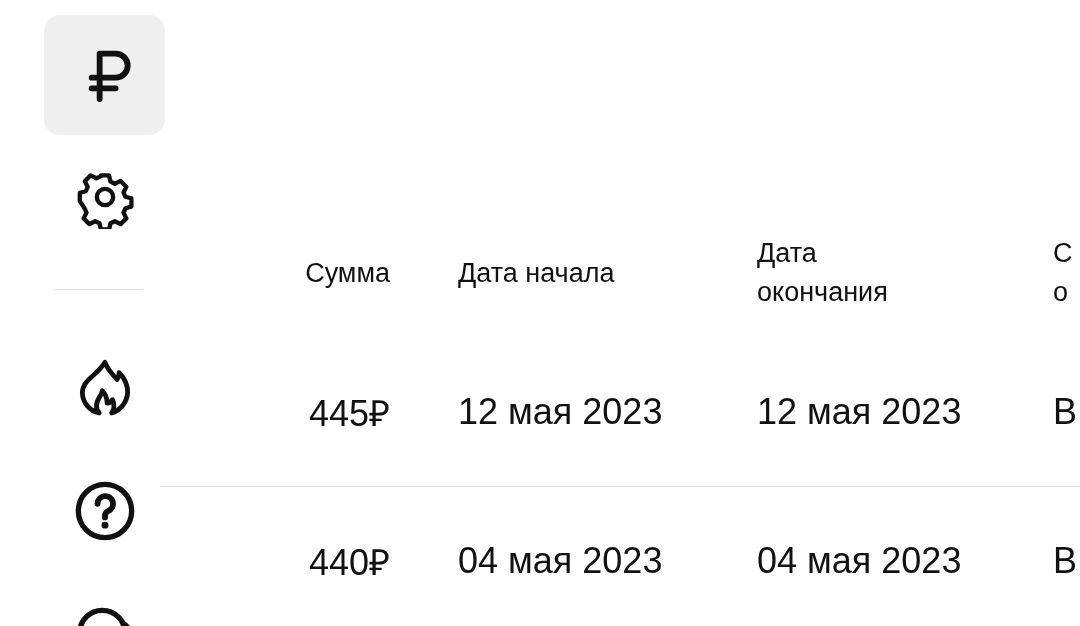  Describe the element at coordinates (348, 413) in the screenshot. I see `table-cell-text: 445₽` at that location.